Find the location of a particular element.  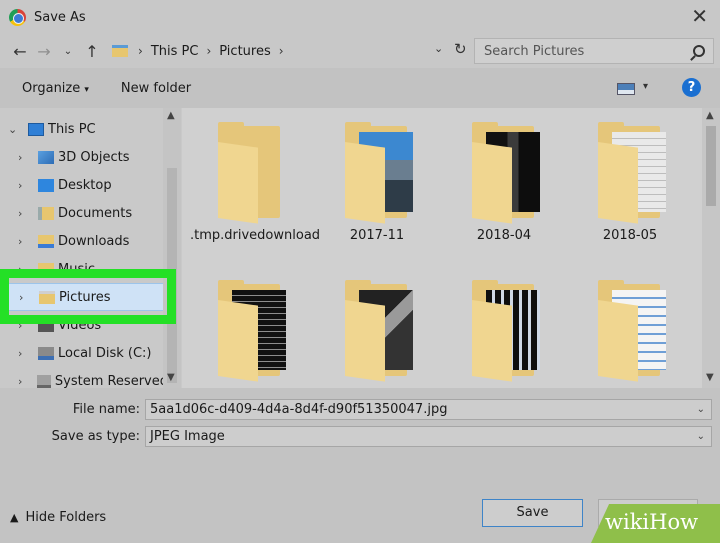

chevron-up-icon: ▲ is located at coordinates (14, 517).